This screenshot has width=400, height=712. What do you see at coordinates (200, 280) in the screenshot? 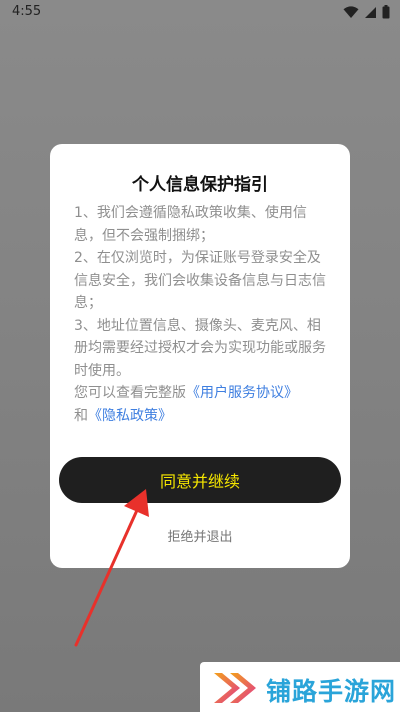
I see `policy-item-2: 2、在仅浏览时，为保证账号登录安全及信息安全，我们会收集设备信息与日志信息；` at bounding box center [200, 280].